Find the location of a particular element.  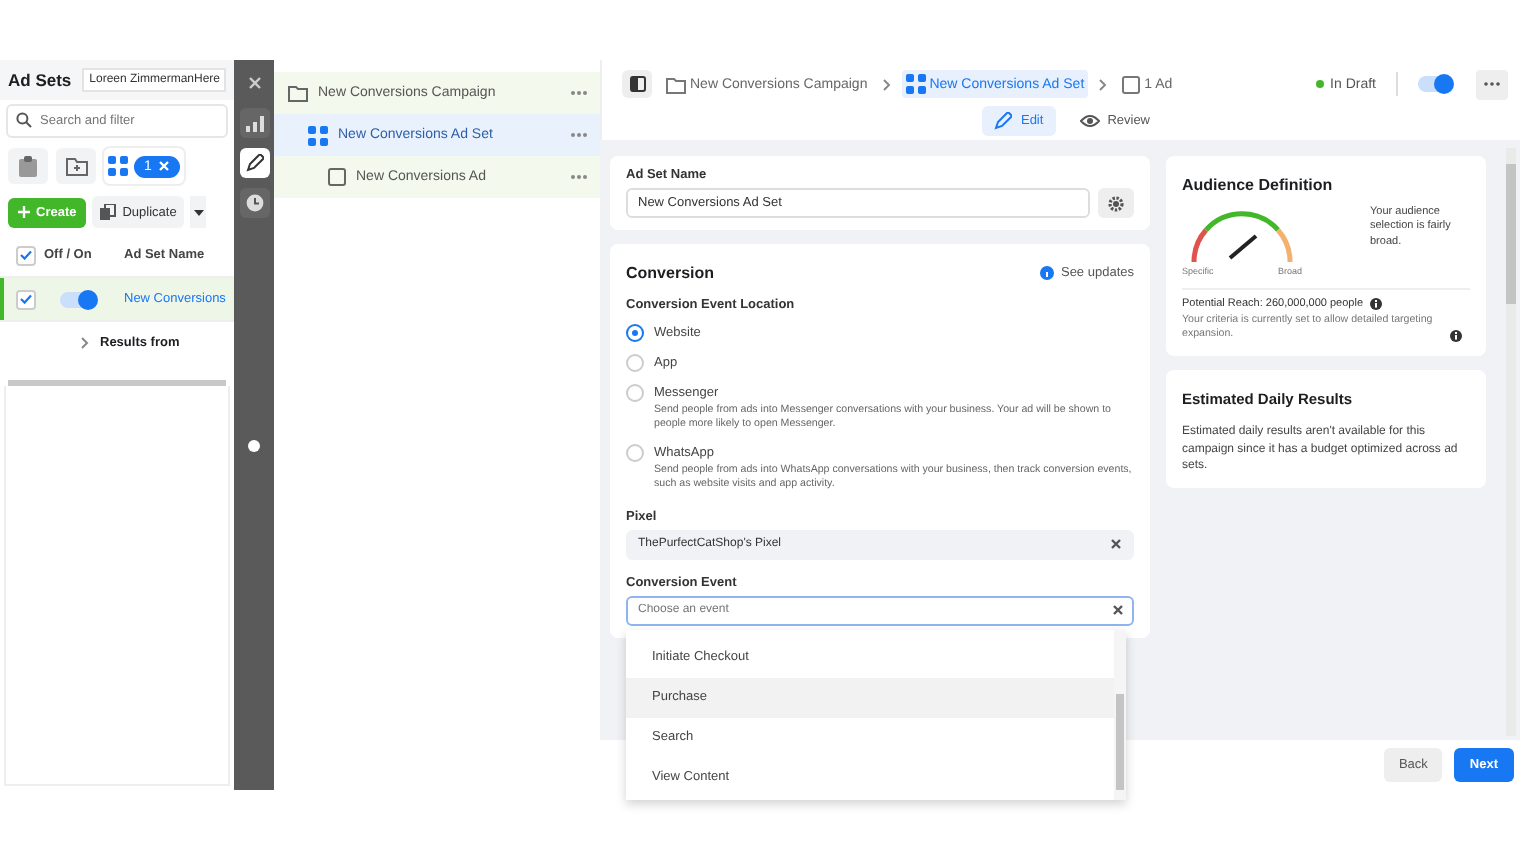

settings-button is located at coordinates (1116, 203).